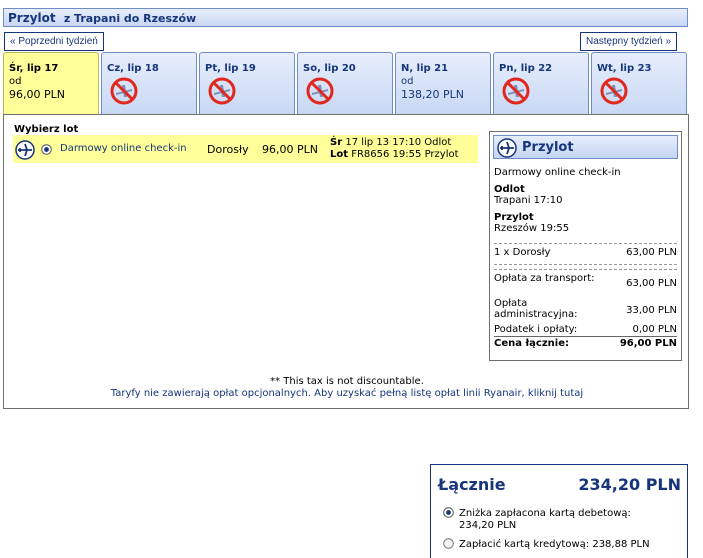 Image resolution: width=703 pixels, height=558 pixels. What do you see at coordinates (230, 68) in the screenshot?
I see `tab-day: Pt, lip 19` at bounding box center [230, 68].